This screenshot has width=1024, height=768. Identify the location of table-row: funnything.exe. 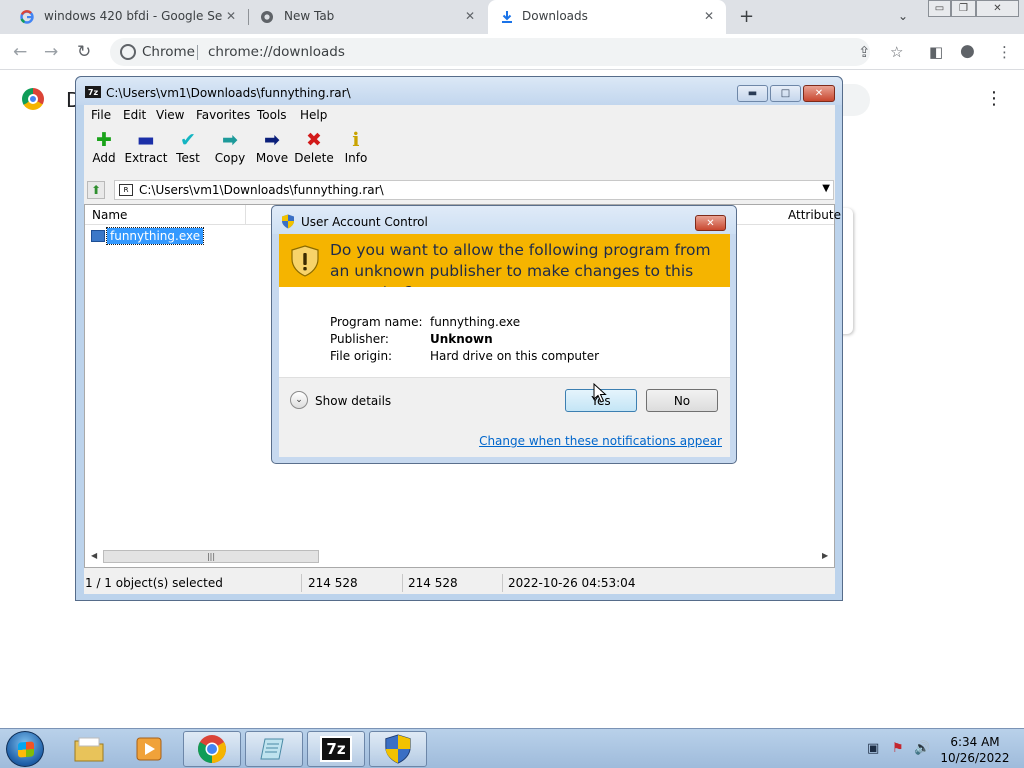
(148, 235).